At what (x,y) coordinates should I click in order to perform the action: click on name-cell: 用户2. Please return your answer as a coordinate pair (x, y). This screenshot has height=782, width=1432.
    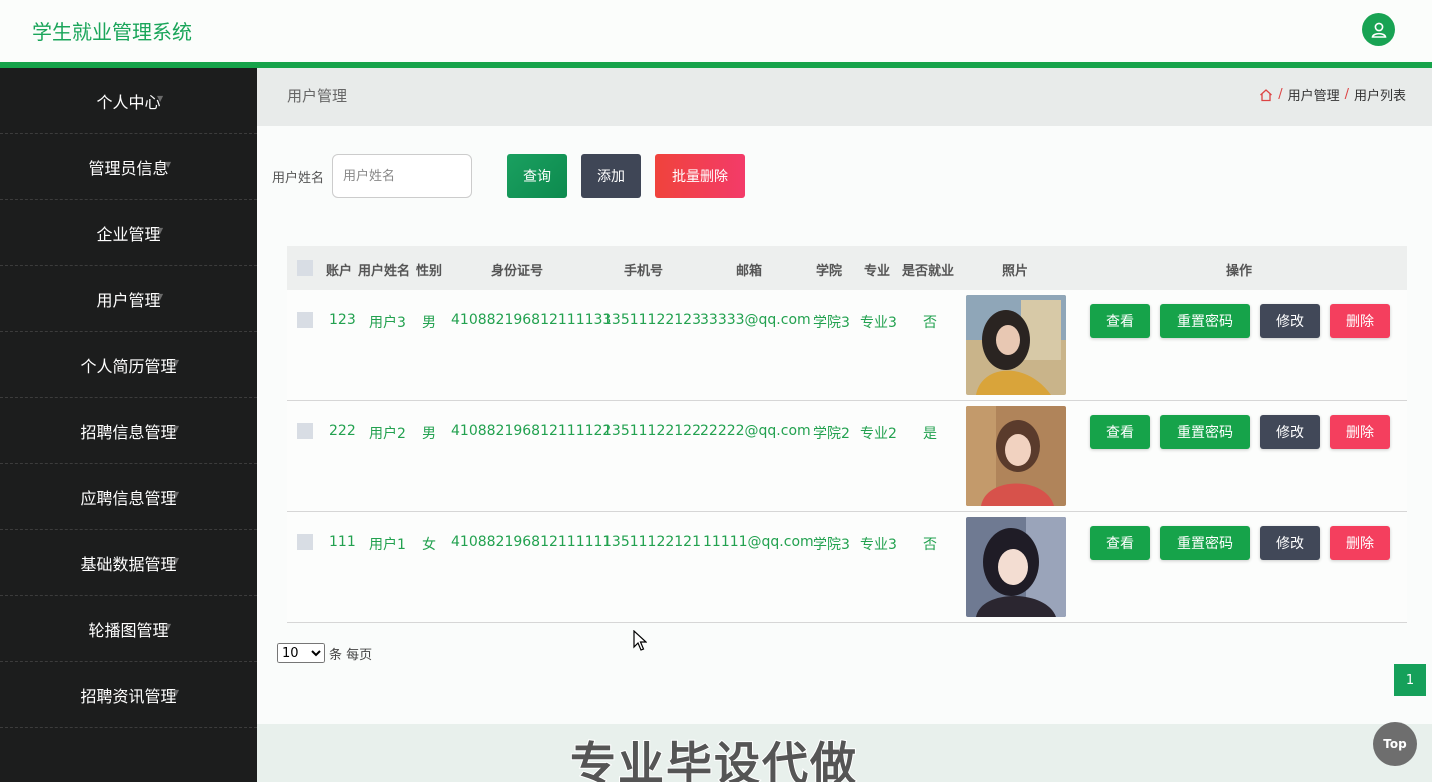
    Looking at the image, I should click on (387, 434).